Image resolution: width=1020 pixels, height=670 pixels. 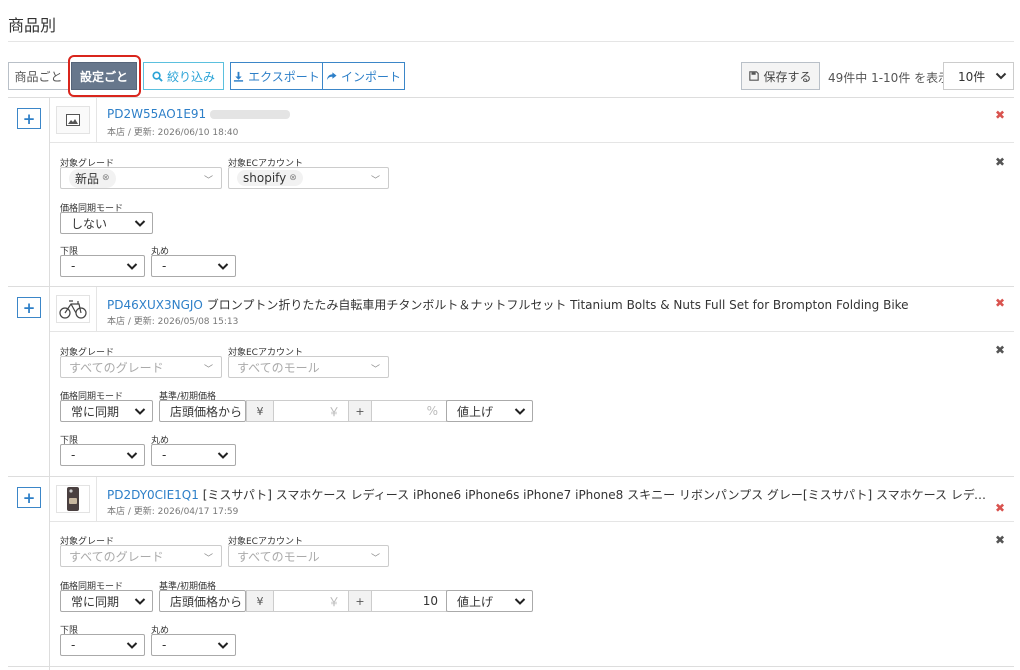 I want to click on grade-select: 新品 ⊗ ﹀, so click(x=141, y=178).